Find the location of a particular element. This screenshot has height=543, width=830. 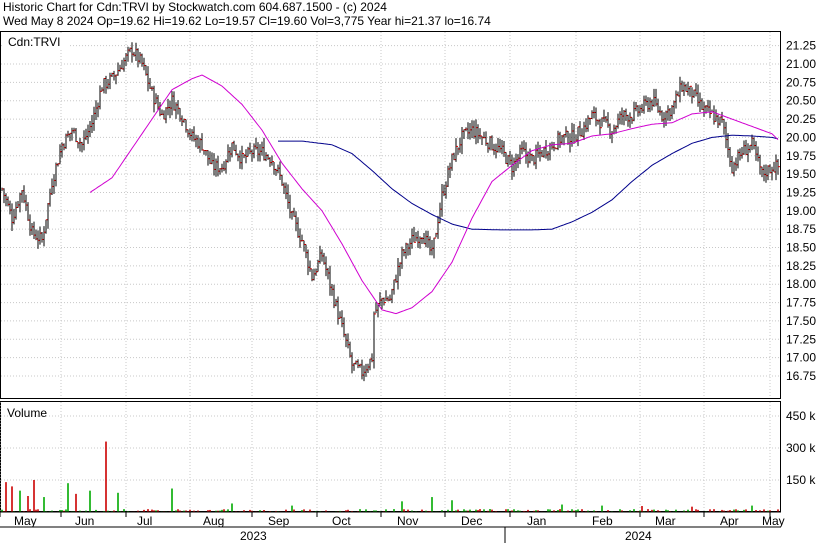

month-label: Feb is located at coordinates (602, 521).